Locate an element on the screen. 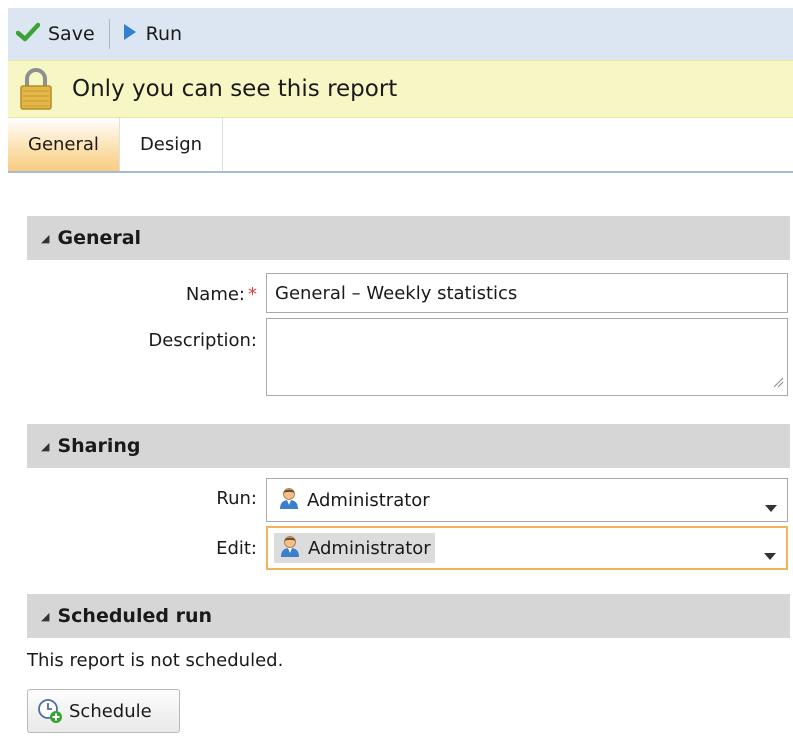 This screenshot has width=793, height=740. toolbar-separator is located at coordinates (109, 34).